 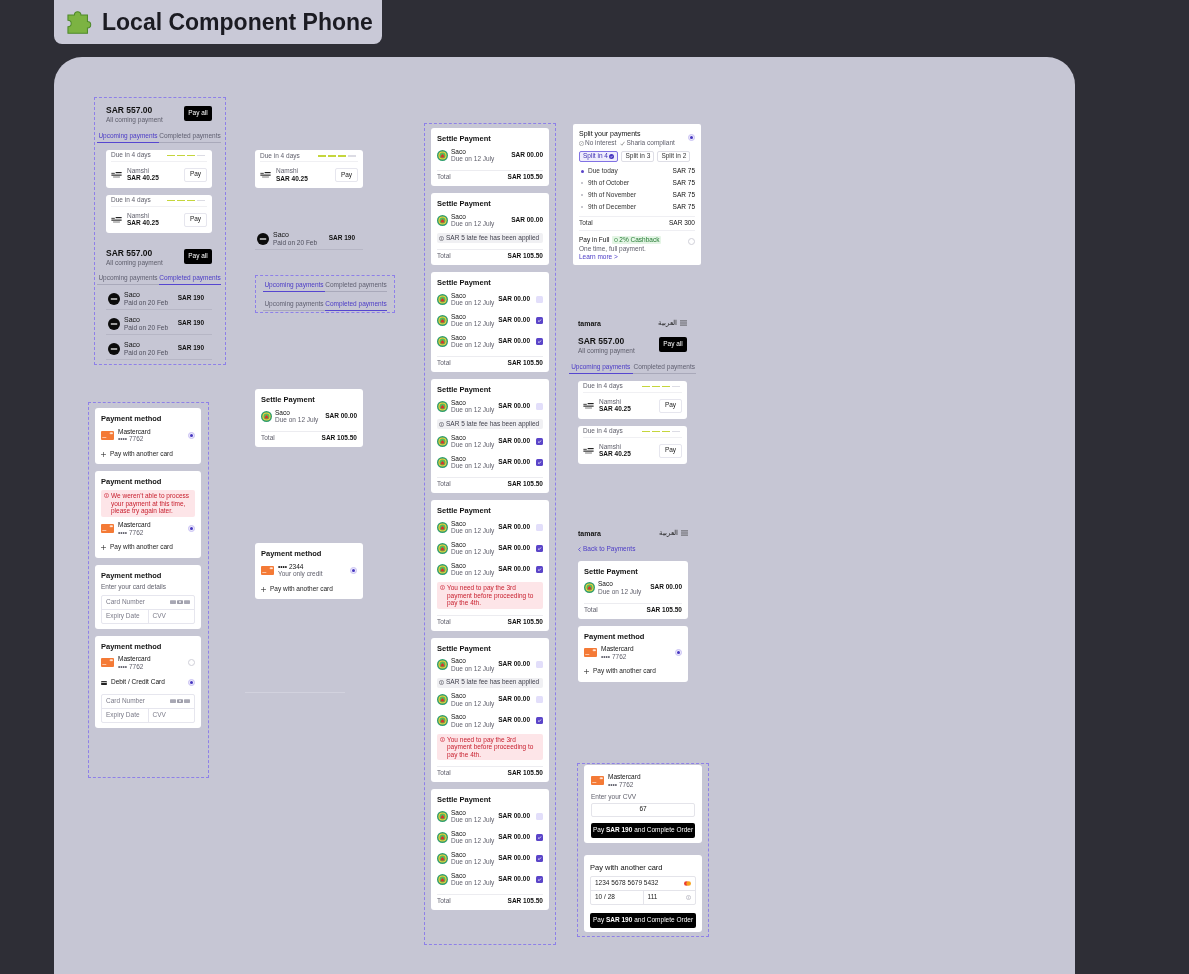 What do you see at coordinates (579, 549) in the screenshot?
I see `chevron-left-icon` at bounding box center [579, 549].